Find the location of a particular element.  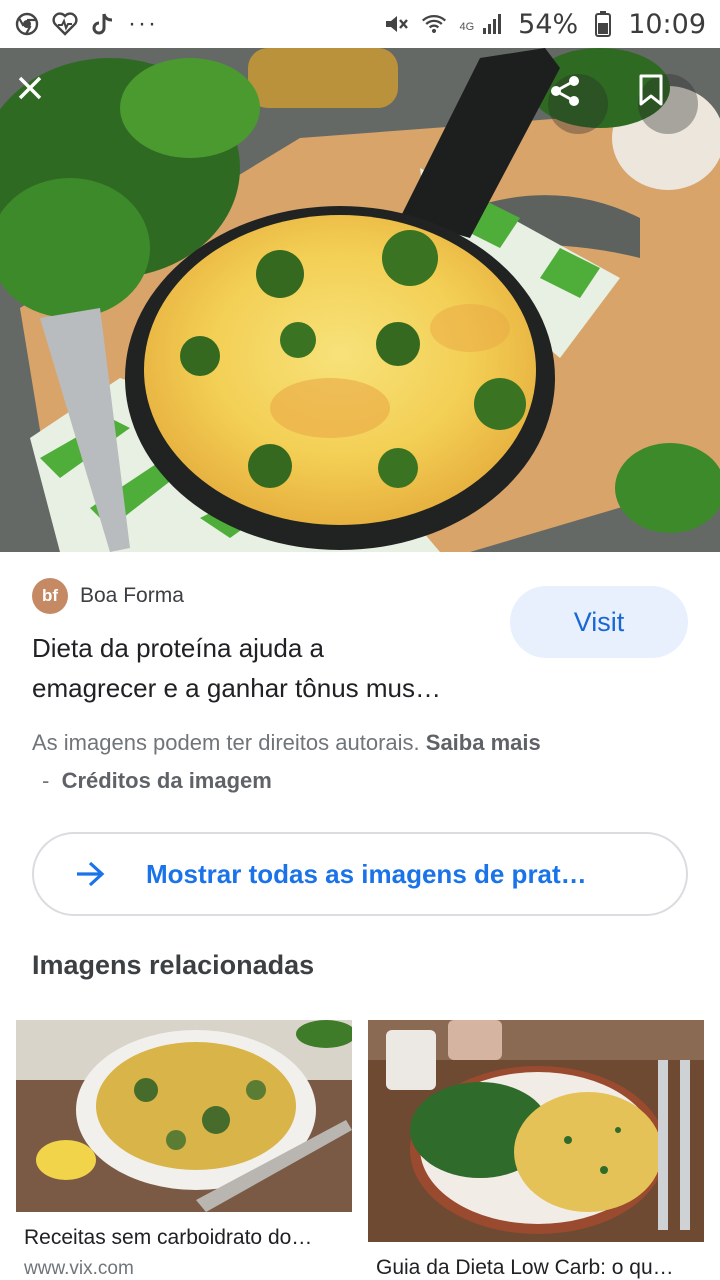

close-button is located at coordinates (46, 104).